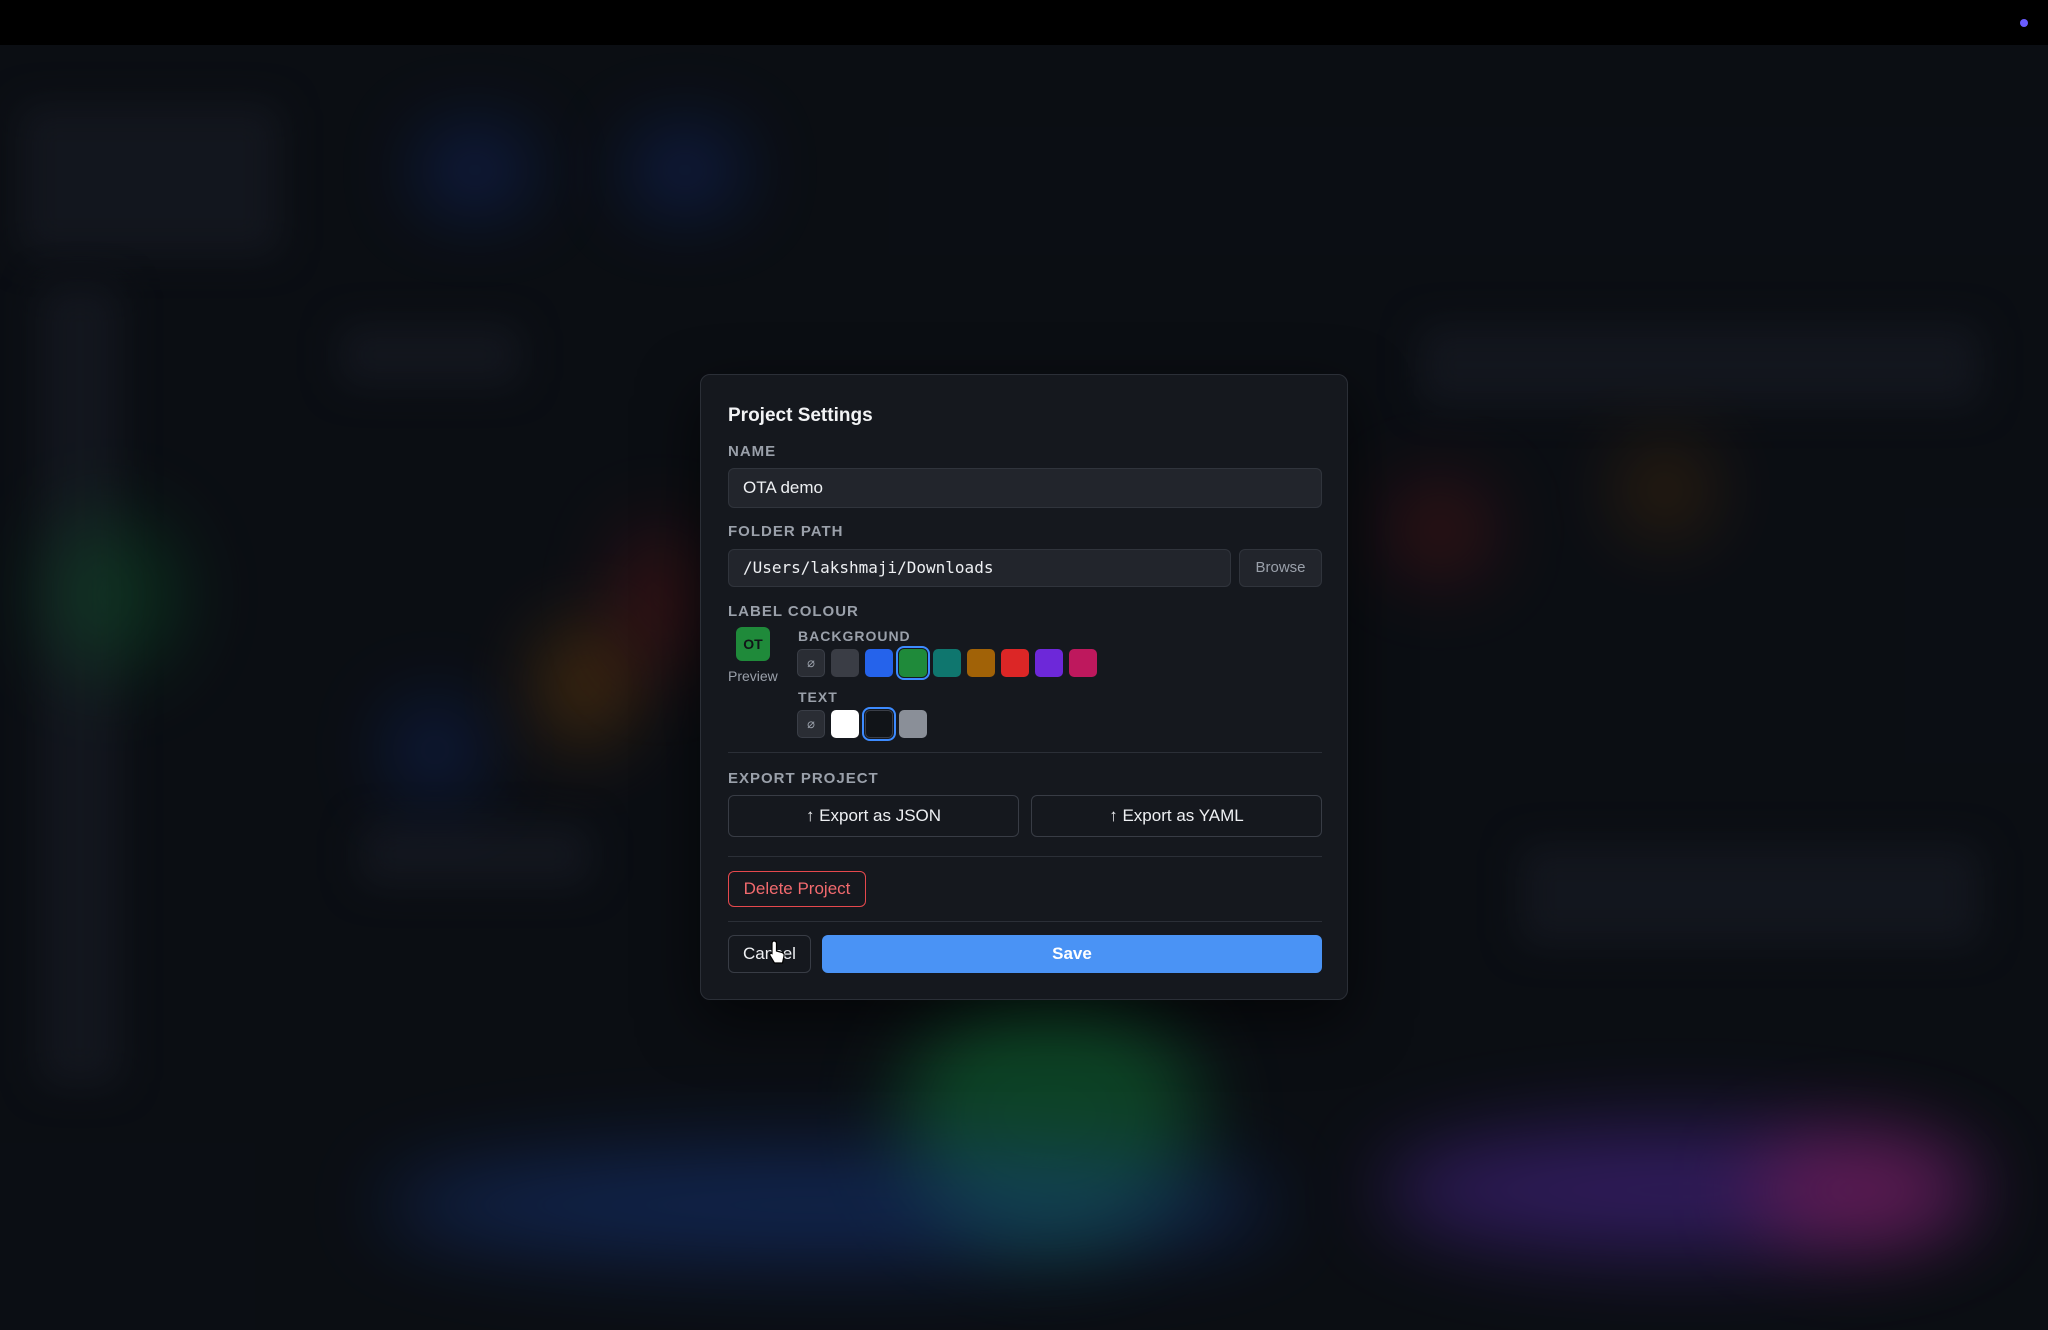  What do you see at coordinates (811, 724) in the screenshot?
I see `text-swatch-none: ⌀` at bounding box center [811, 724].